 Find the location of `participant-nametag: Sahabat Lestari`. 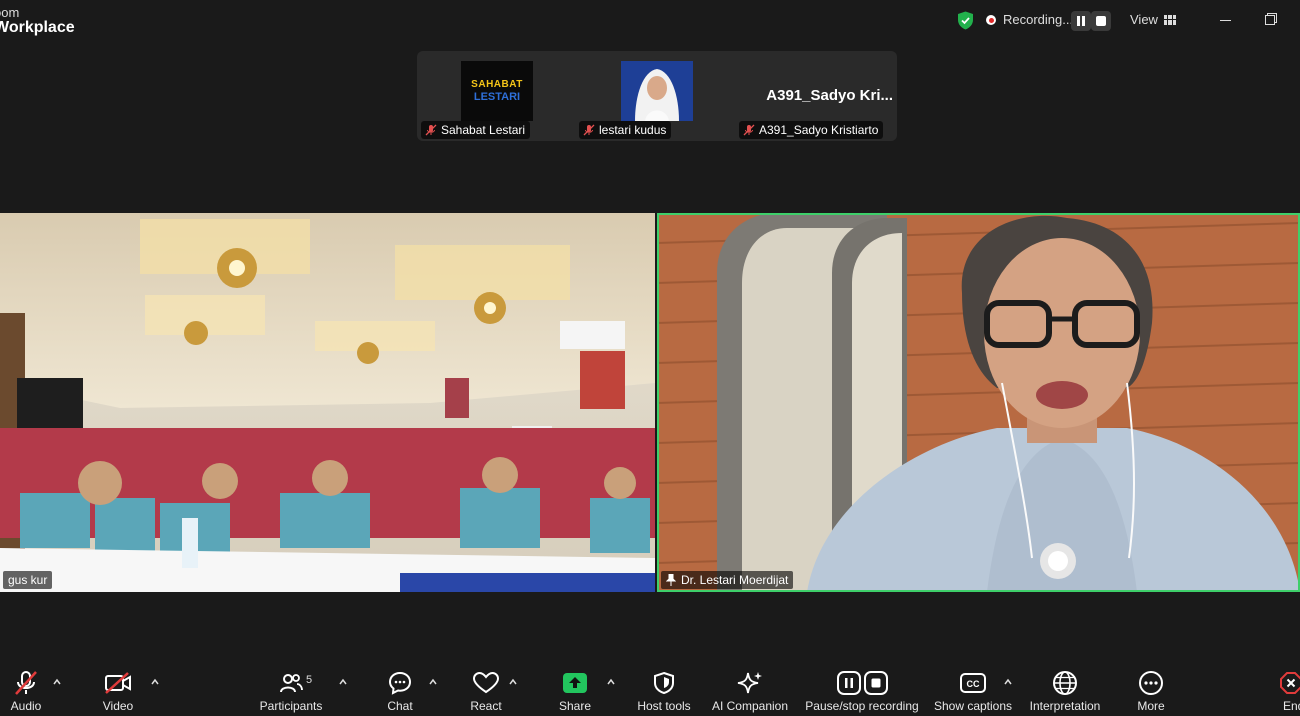

participant-nametag: Sahabat Lestari is located at coordinates (476, 130).